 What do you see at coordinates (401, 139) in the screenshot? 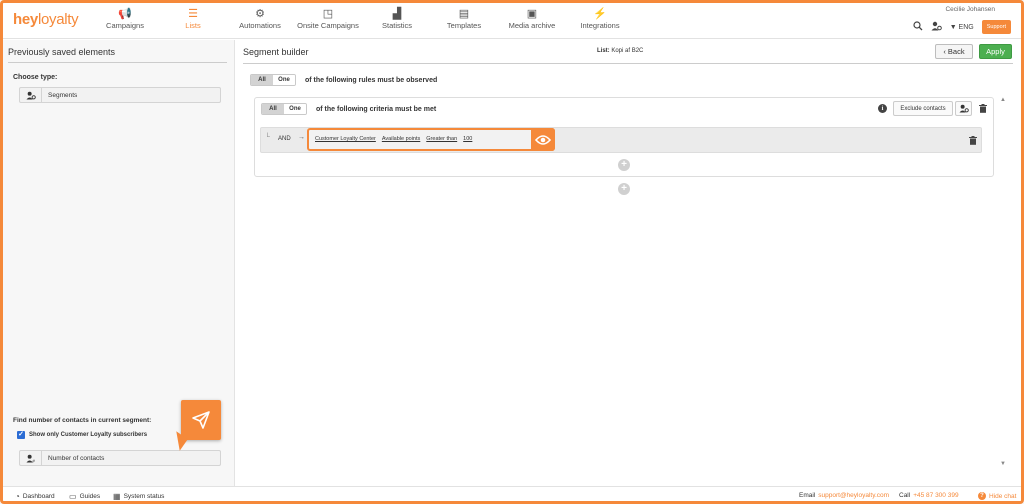
I see `criterion-field: Available points` at bounding box center [401, 139].